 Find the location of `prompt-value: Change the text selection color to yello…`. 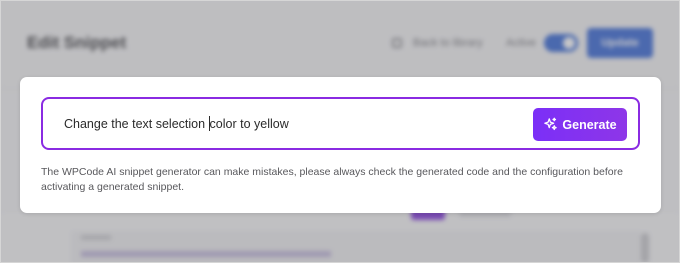

prompt-value: Change the text selection color to yello… is located at coordinates (176, 124).